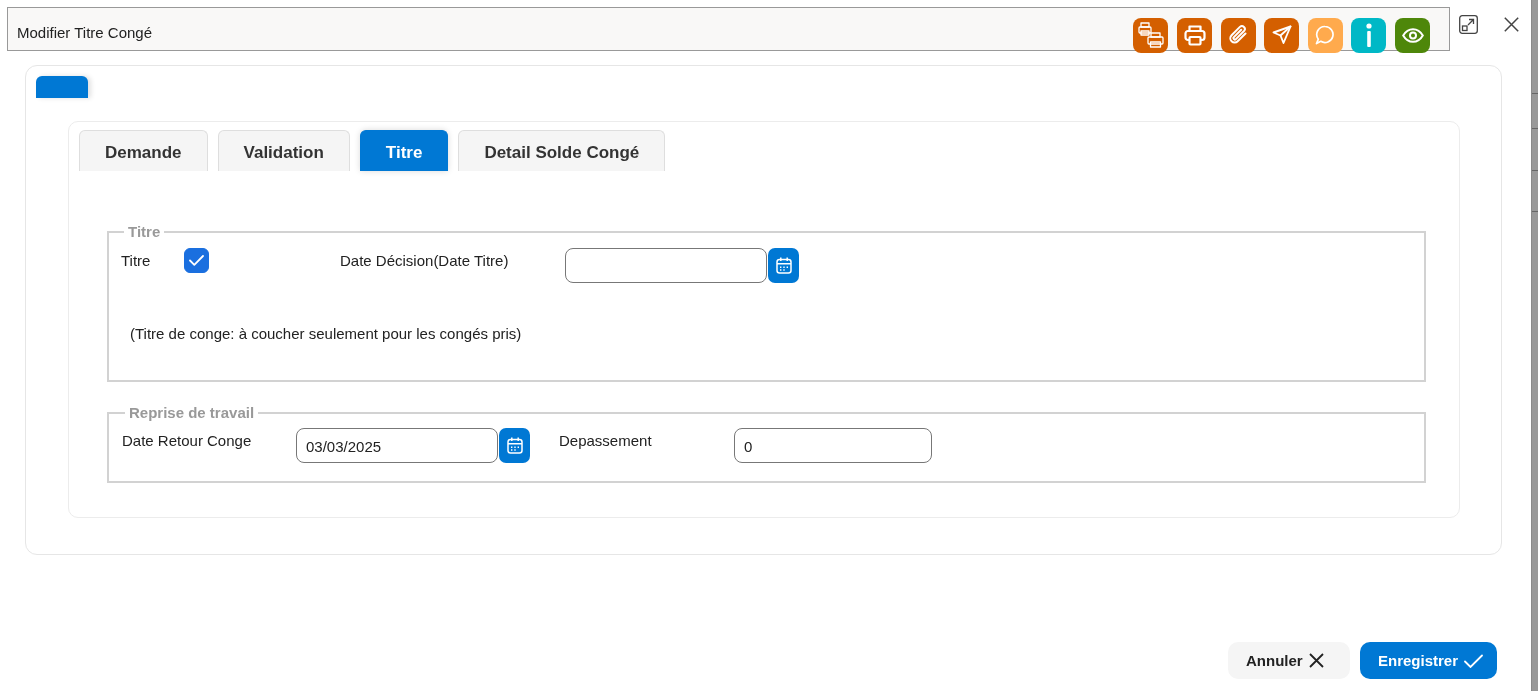 The width and height of the screenshot is (1538, 691). What do you see at coordinates (1468, 24) in the screenshot?
I see `expand-icon` at bounding box center [1468, 24].